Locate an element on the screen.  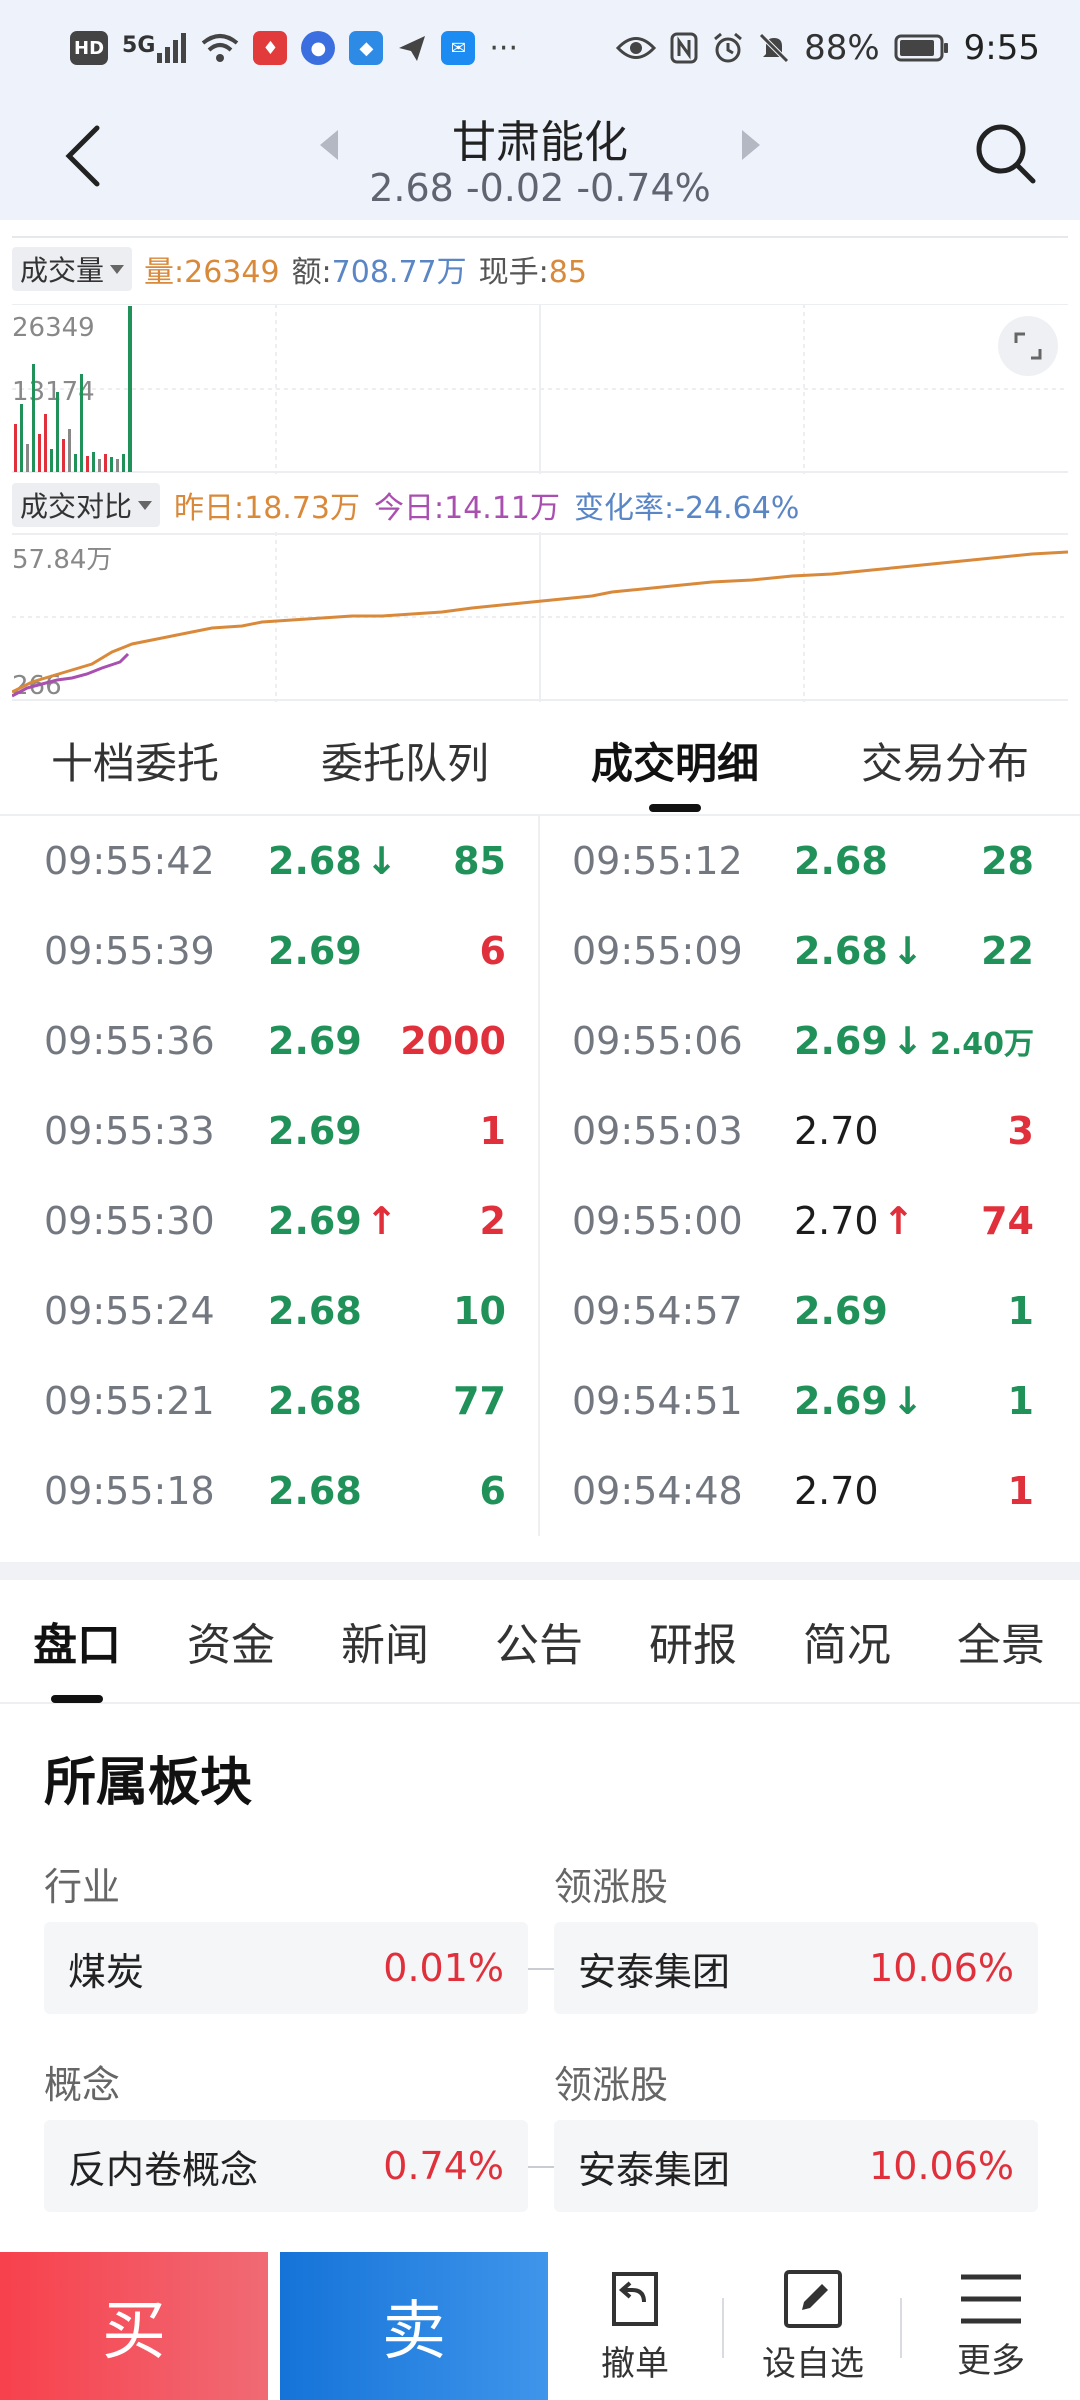
sell-button: 卖 is located at coordinates (414, 2326).